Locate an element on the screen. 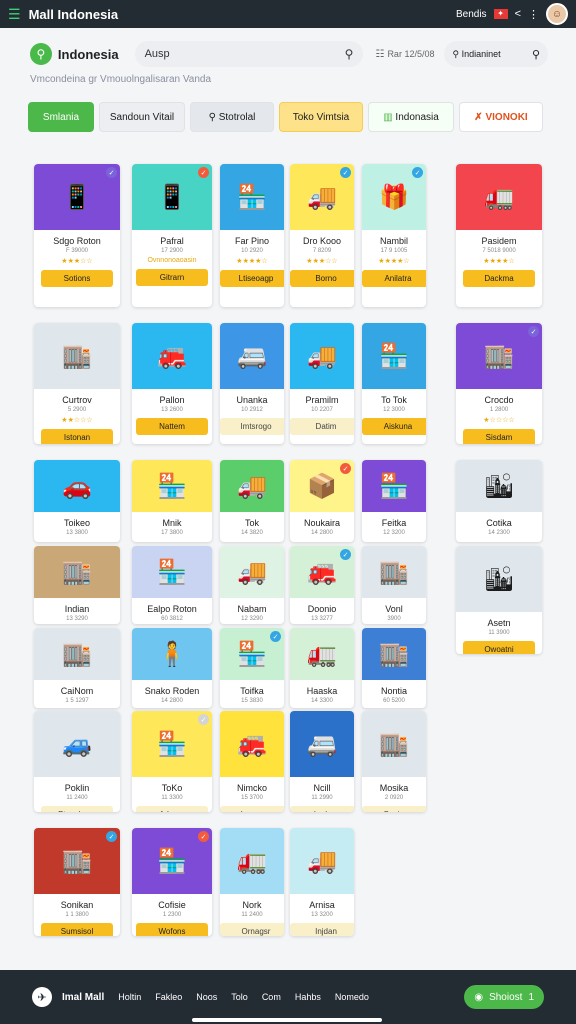 Image resolution: width=576 pixels, height=1024 pixels. product-image: 🏬 ✓ is located at coordinates (77, 861).